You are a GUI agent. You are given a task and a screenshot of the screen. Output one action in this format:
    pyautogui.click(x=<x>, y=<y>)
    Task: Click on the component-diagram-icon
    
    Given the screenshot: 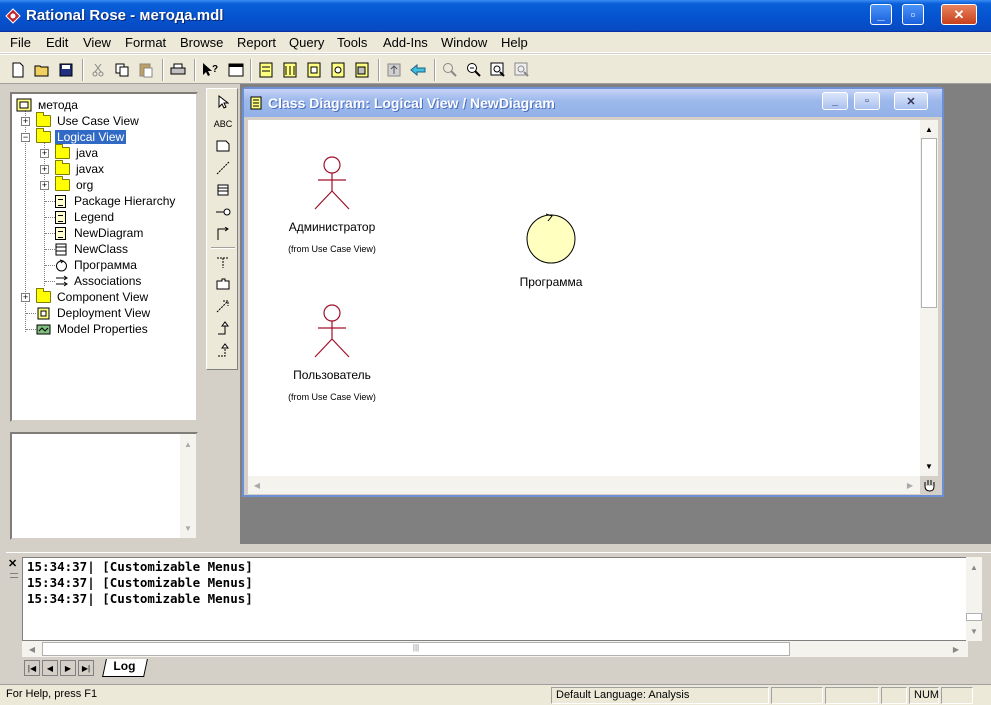 What is the action you would take?
    pyautogui.click(x=314, y=70)
    